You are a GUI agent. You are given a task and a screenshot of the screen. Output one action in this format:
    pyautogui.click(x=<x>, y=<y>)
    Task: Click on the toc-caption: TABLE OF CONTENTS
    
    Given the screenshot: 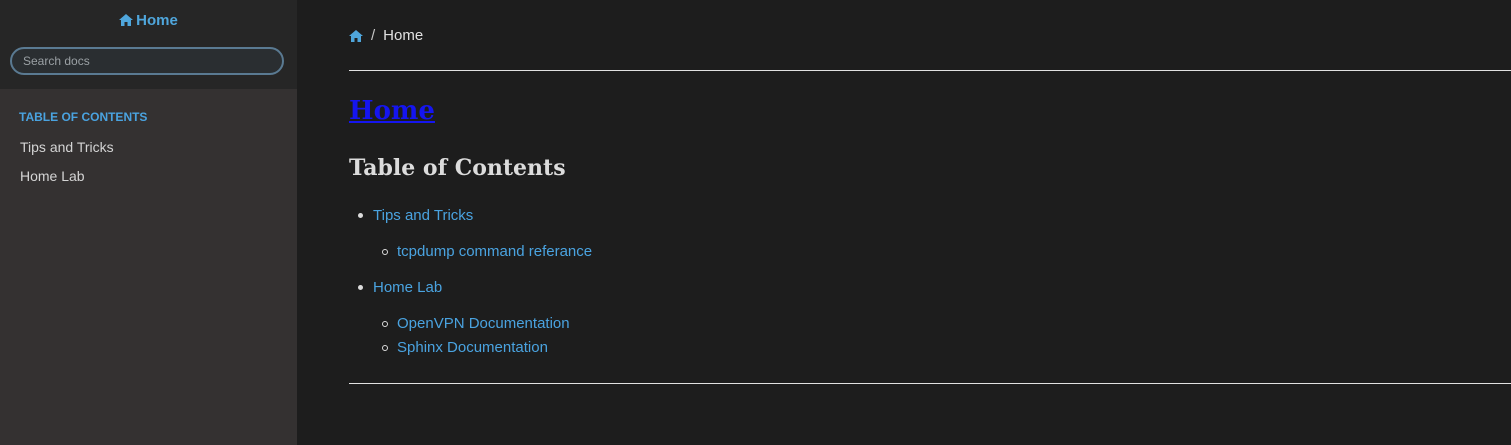 What is the action you would take?
    pyautogui.click(x=83, y=117)
    